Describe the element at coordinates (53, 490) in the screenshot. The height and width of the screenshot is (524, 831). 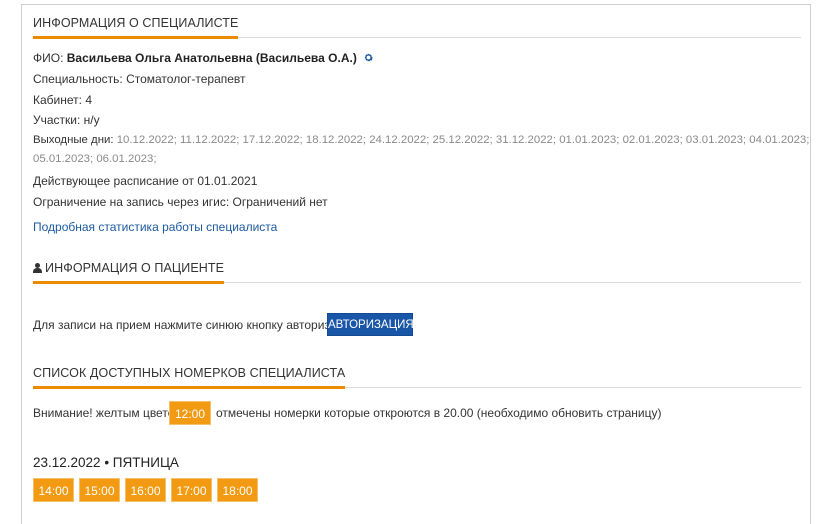
I see `time-slot: 14:00` at that location.